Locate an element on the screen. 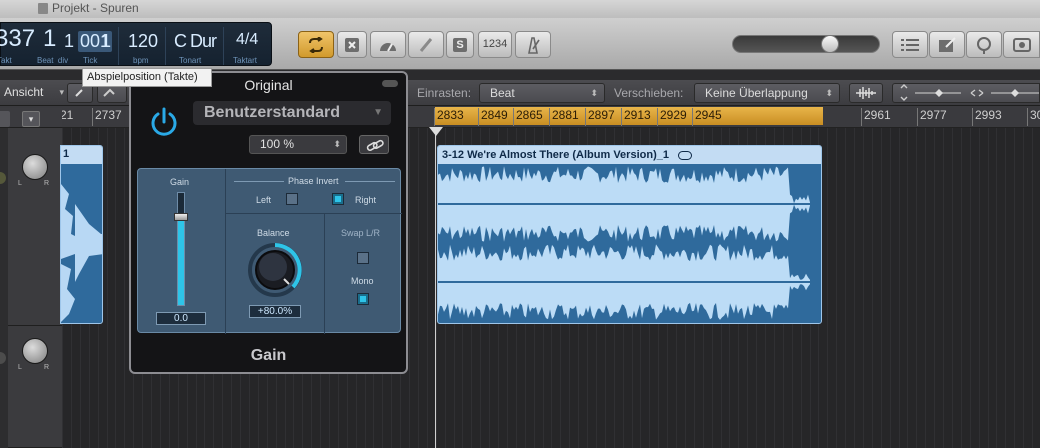 The height and width of the screenshot is (448, 1040). notepad-button is located at coordinates (947, 44).